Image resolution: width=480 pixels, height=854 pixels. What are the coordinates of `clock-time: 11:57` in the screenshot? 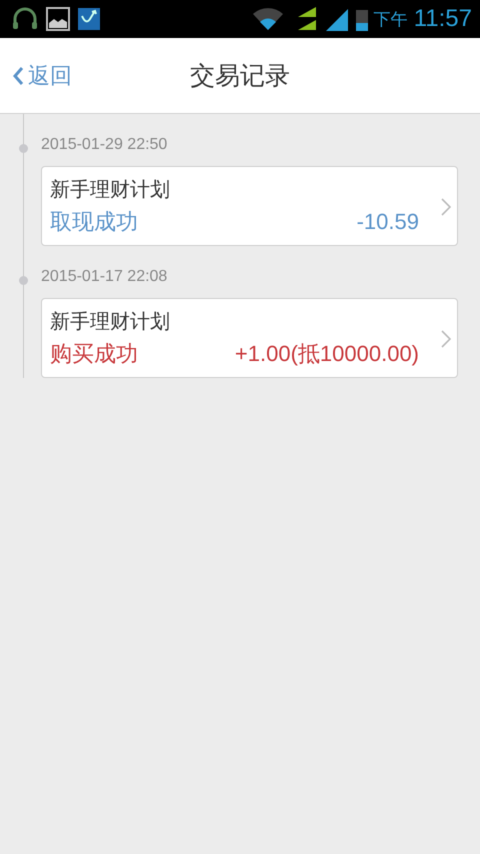 It's located at (443, 19).